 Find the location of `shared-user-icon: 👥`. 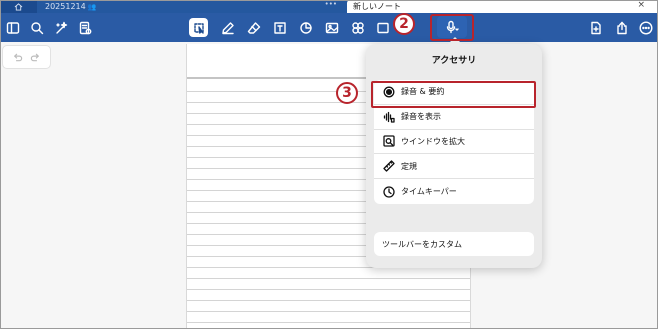

shared-user-icon: 👥 is located at coordinates (92, 6).